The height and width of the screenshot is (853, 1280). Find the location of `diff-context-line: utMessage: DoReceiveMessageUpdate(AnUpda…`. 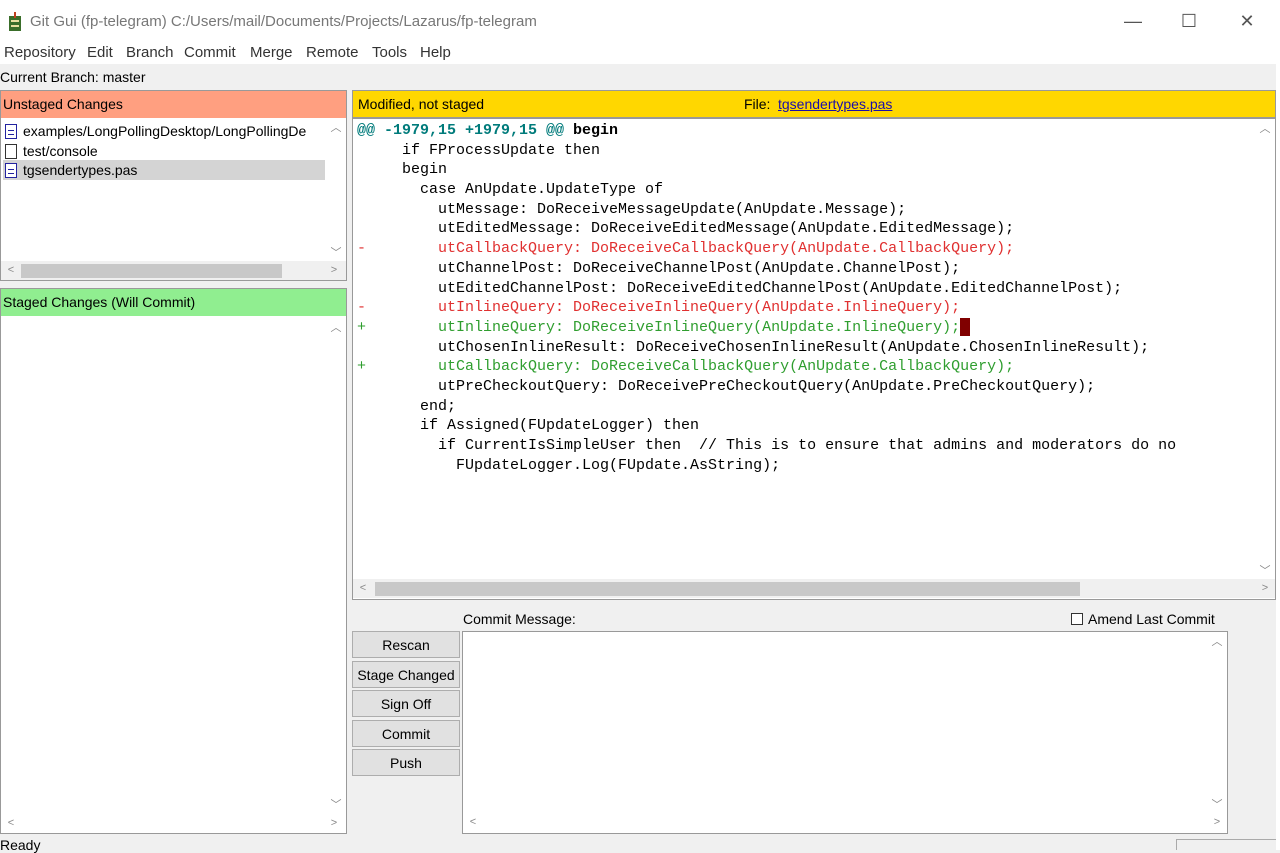

diff-context-line: utMessage: DoReceiveMessageUpdate(AnUpda… is located at coordinates (806, 210).